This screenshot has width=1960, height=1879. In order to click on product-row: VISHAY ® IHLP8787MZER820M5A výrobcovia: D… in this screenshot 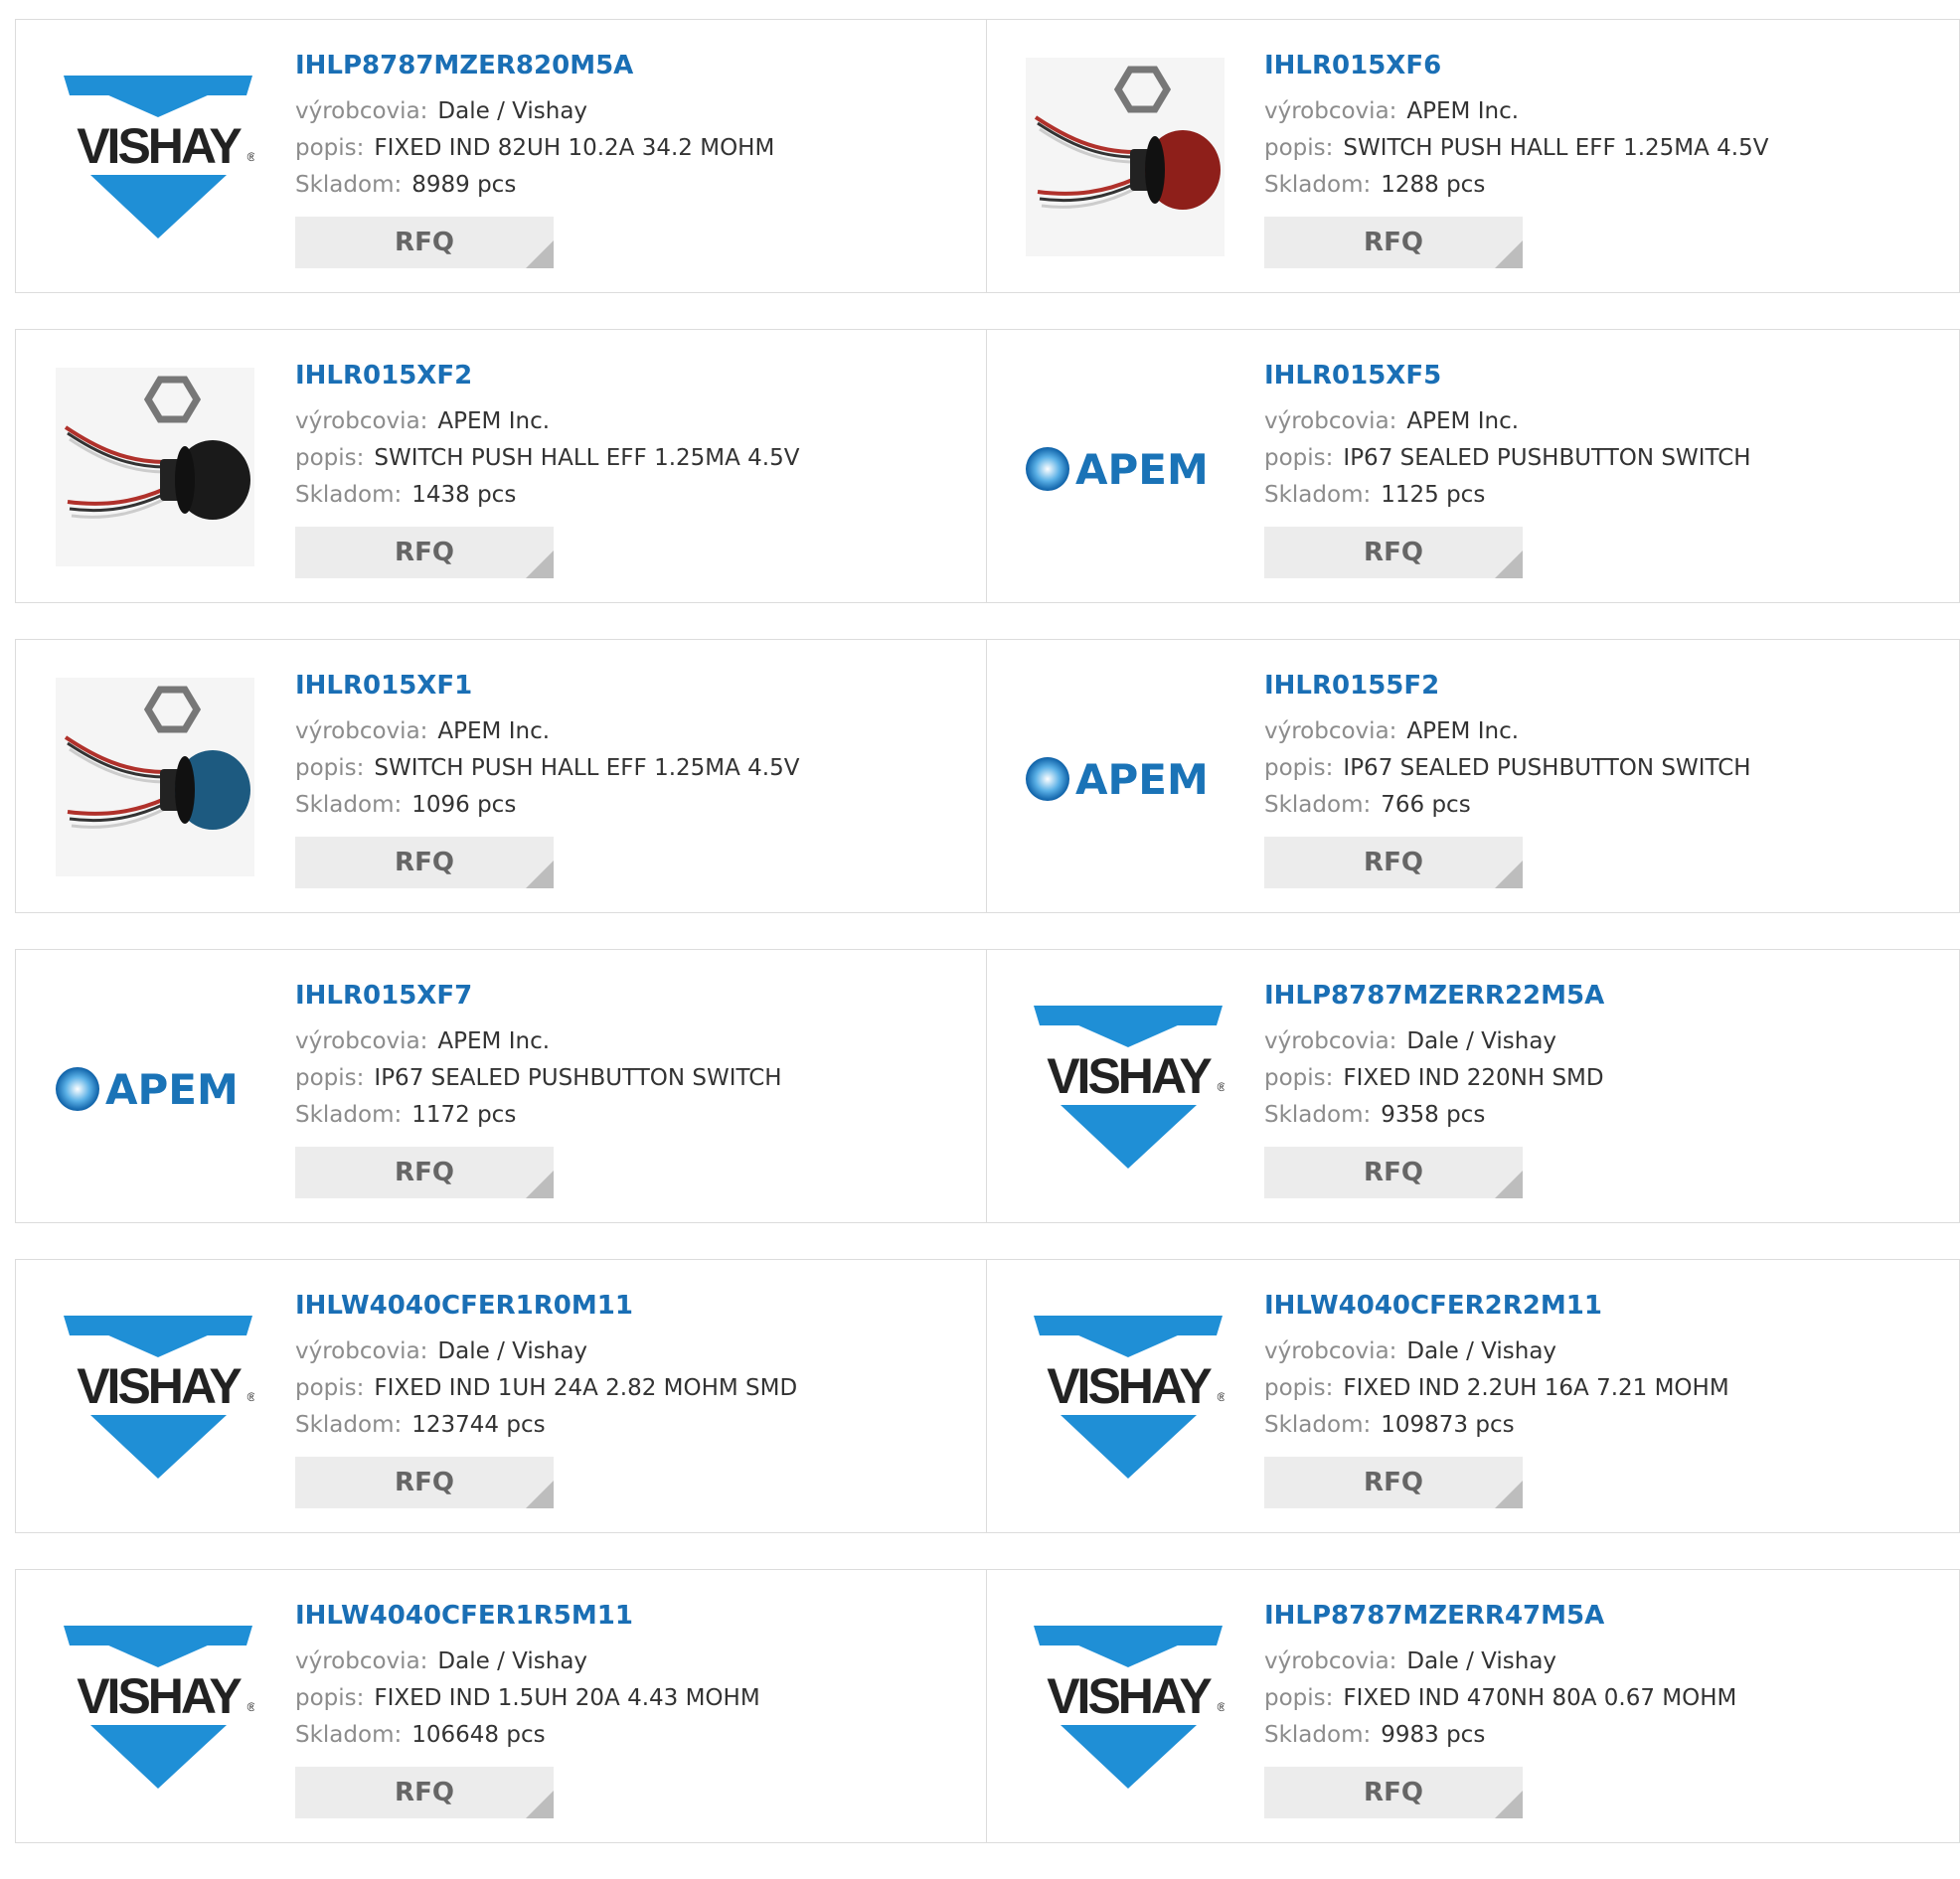, I will do `click(988, 156)`.